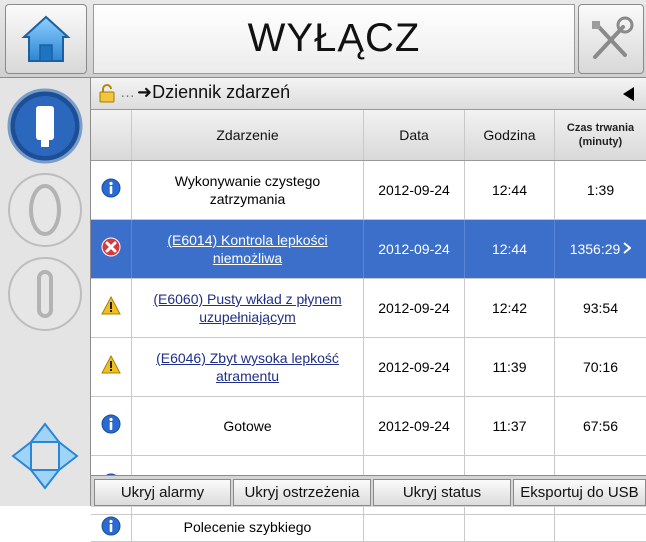  What do you see at coordinates (213, 92) in the screenshot?
I see `breadcrumb-path: ➜Dziennik zdarzeń` at bounding box center [213, 92].